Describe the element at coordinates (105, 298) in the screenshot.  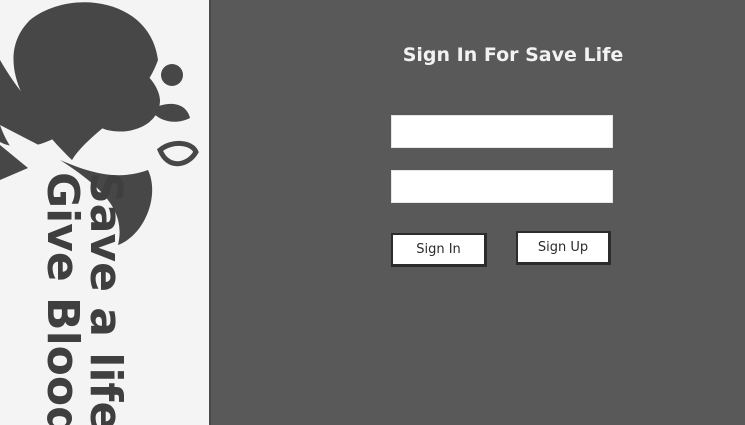
I see `tagline-save-a-life: Save a life` at that location.